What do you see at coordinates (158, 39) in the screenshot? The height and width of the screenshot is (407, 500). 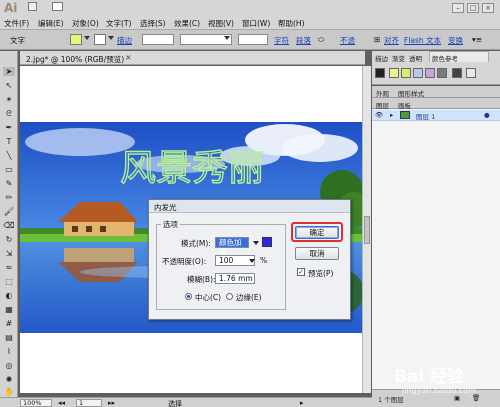 I see `stroke-weight-field` at bounding box center [158, 39].